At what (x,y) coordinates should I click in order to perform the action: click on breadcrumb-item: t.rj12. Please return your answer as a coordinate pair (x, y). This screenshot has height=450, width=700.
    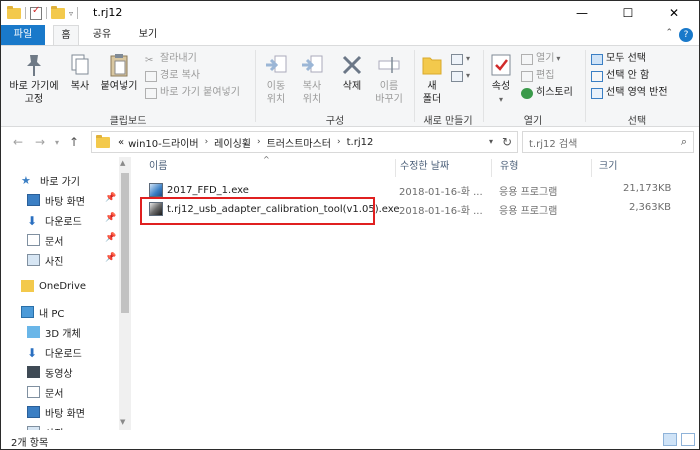
    Looking at the image, I should click on (360, 142).